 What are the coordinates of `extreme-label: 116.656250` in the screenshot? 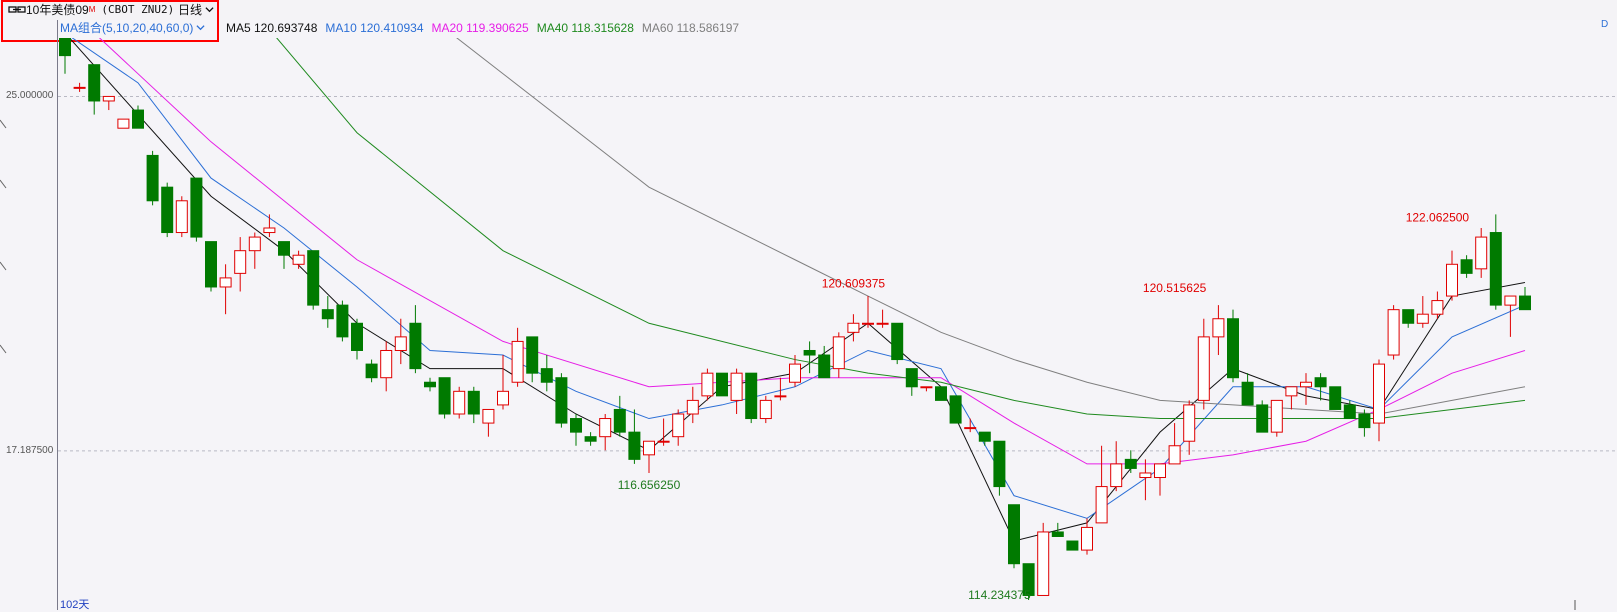 It's located at (649, 485).